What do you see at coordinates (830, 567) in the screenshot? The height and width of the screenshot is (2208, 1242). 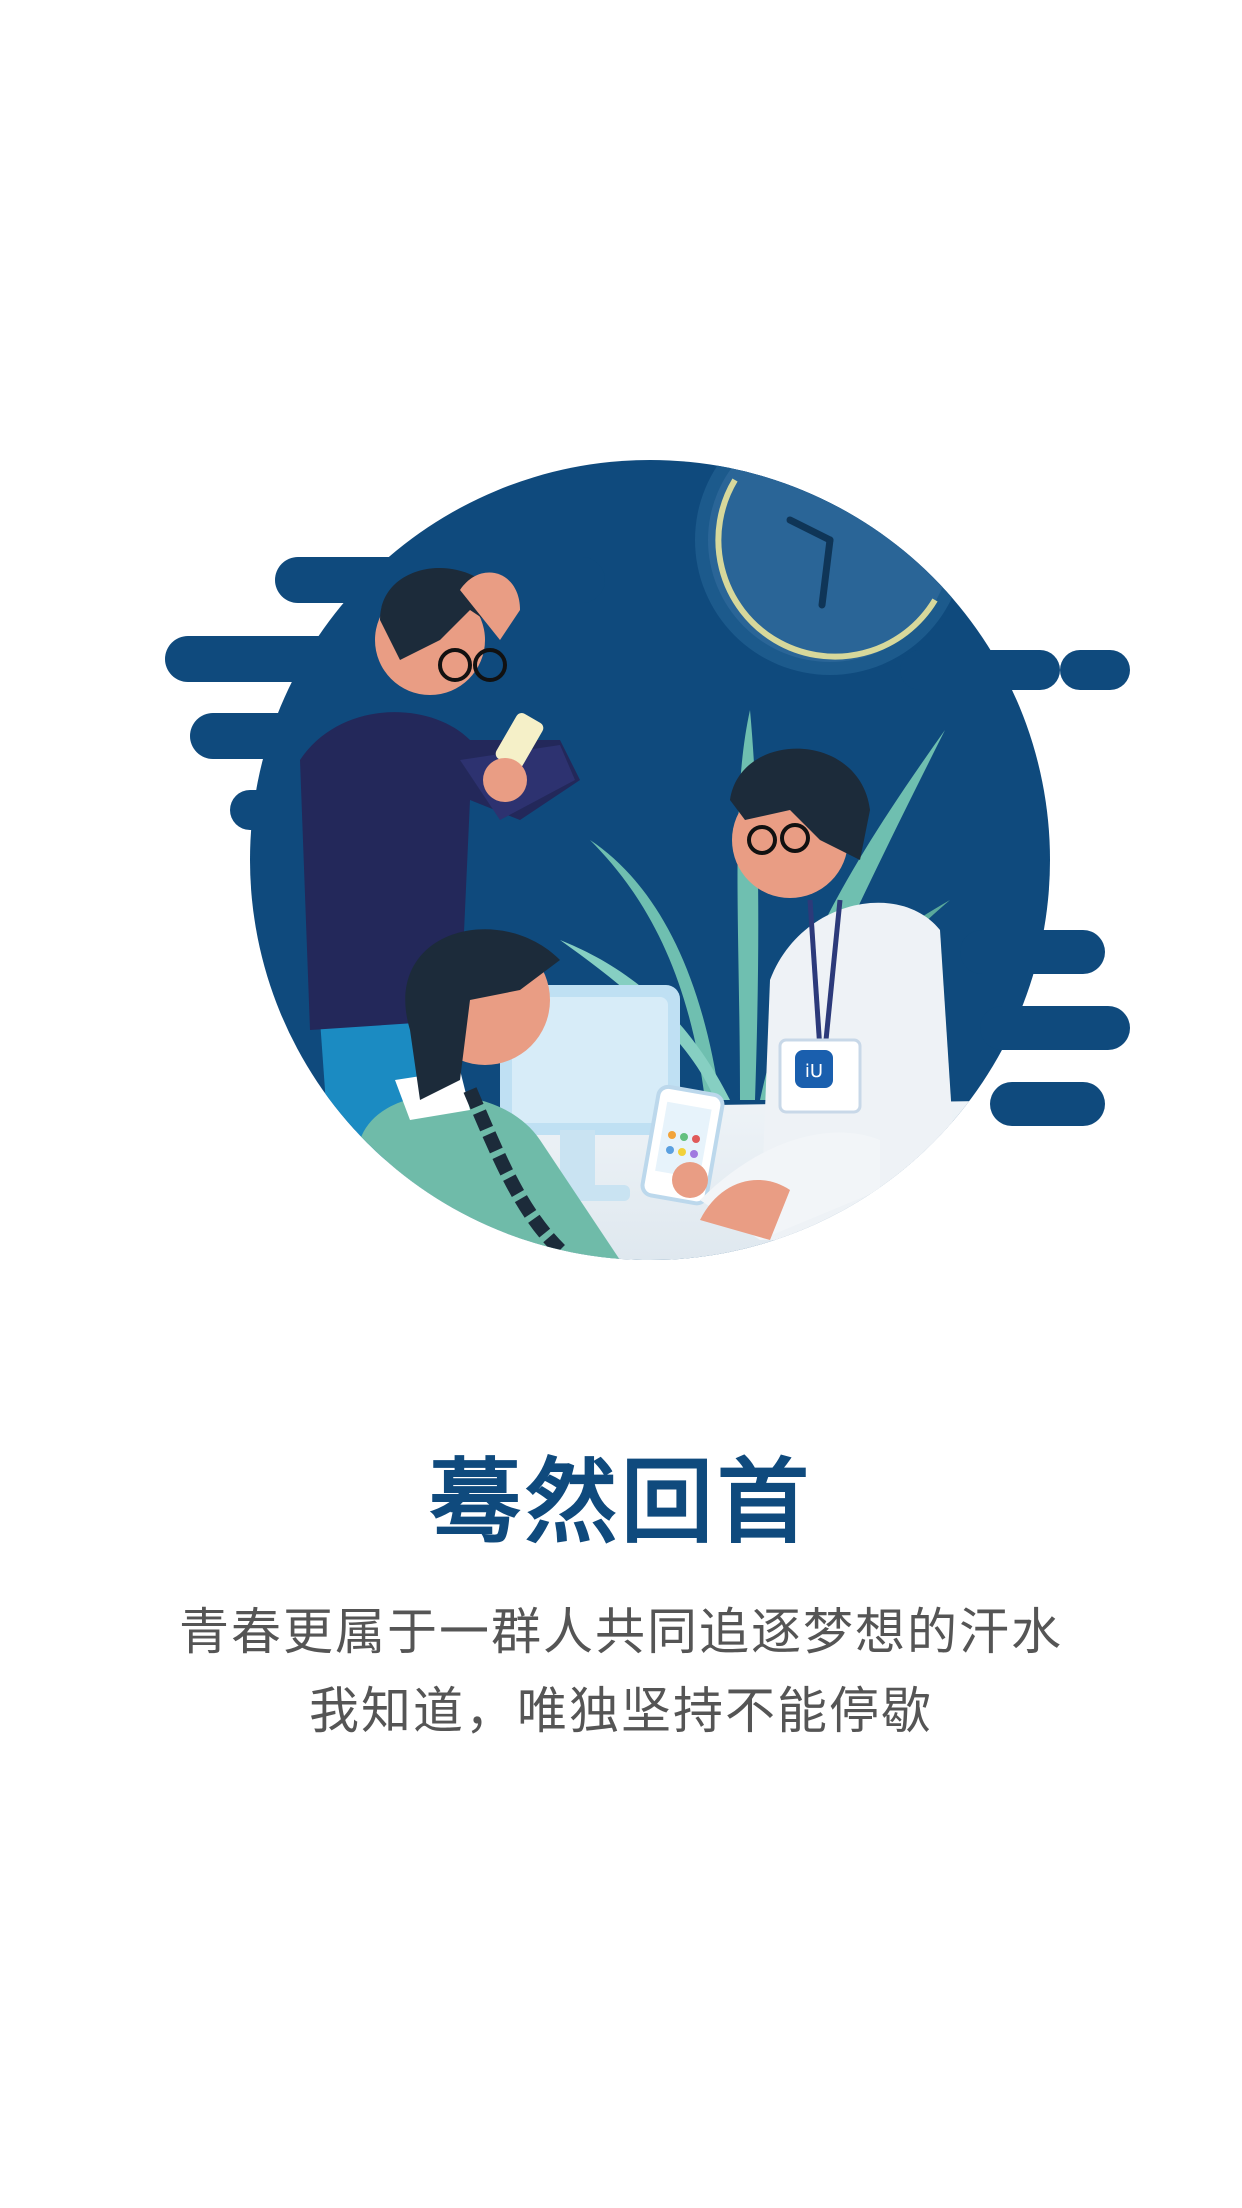 I see `wall-clock` at bounding box center [830, 567].